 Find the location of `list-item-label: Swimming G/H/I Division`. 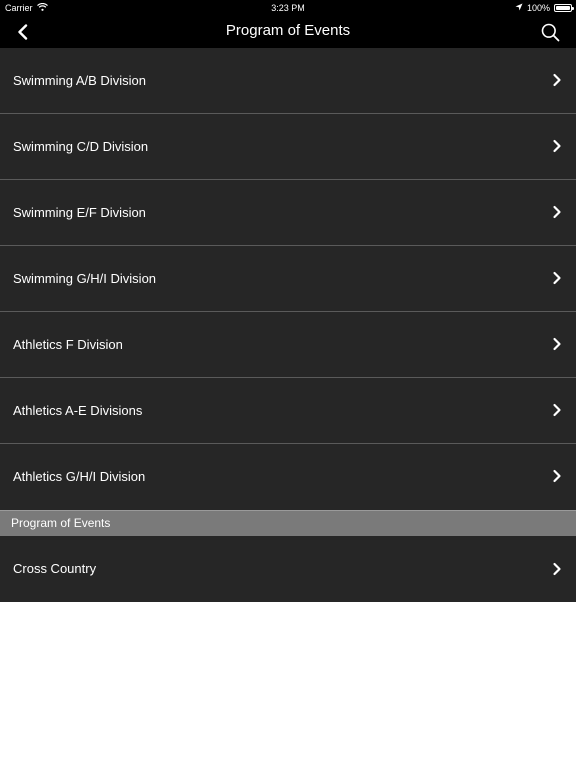

list-item-label: Swimming G/H/I Division is located at coordinates (85, 278).